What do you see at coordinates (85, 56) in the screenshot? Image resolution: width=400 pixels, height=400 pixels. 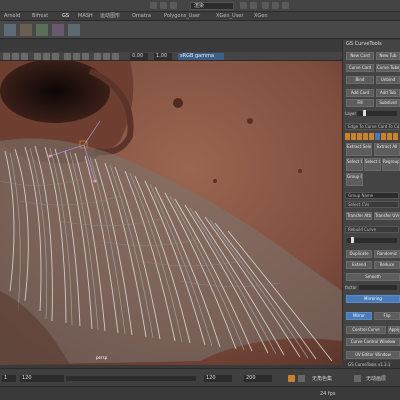 I see `resolution-gate-icon` at bounding box center [85, 56].